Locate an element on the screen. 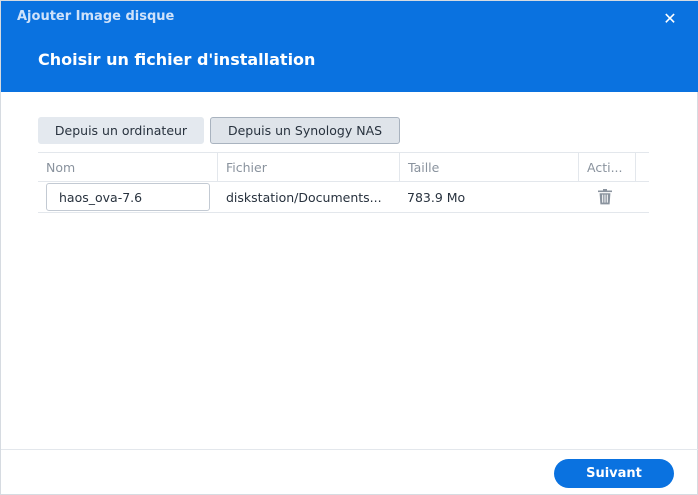  column-header-size: Taille is located at coordinates (488, 167).